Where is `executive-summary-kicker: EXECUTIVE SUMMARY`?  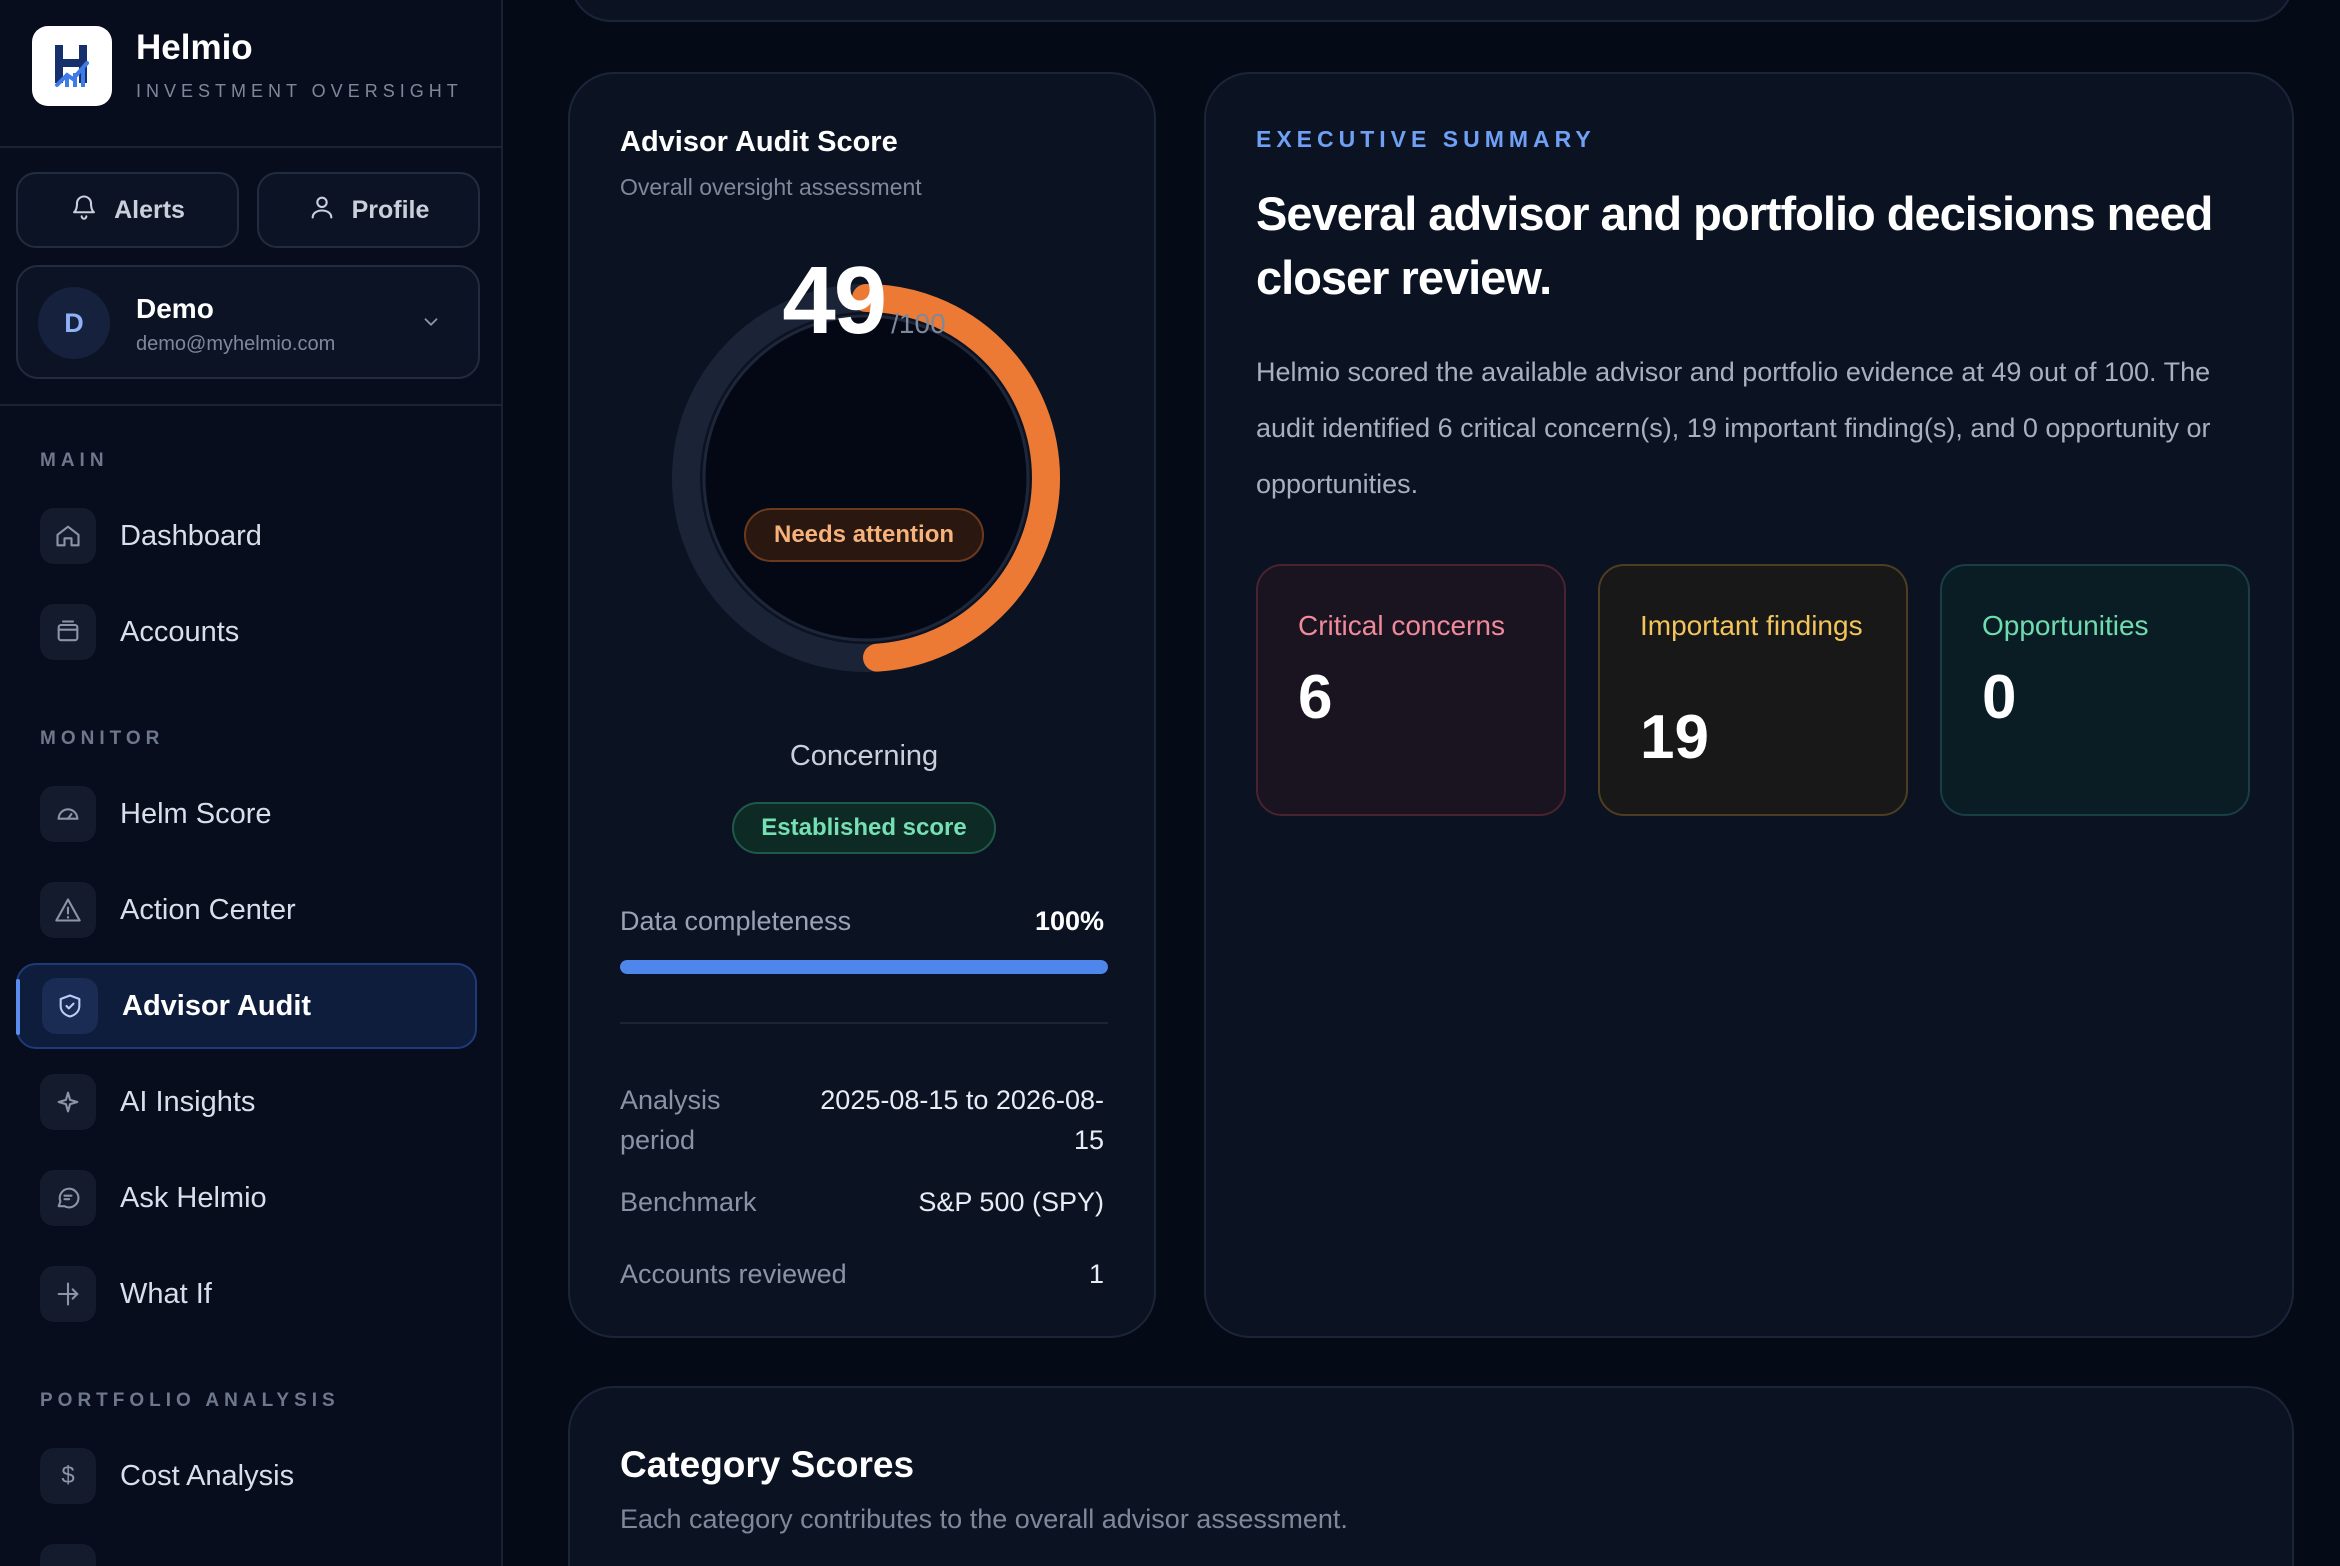
executive-summary-kicker: EXECUTIVE SUMMARY is located at coordinates (1426, 139).